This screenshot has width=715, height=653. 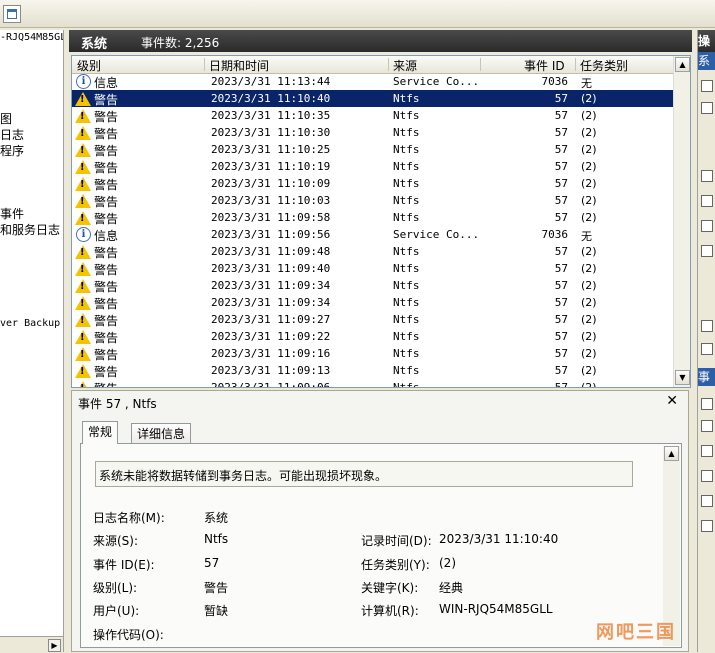 I want to click on column-task-category: 任务类别, so click(x=604, y=65).